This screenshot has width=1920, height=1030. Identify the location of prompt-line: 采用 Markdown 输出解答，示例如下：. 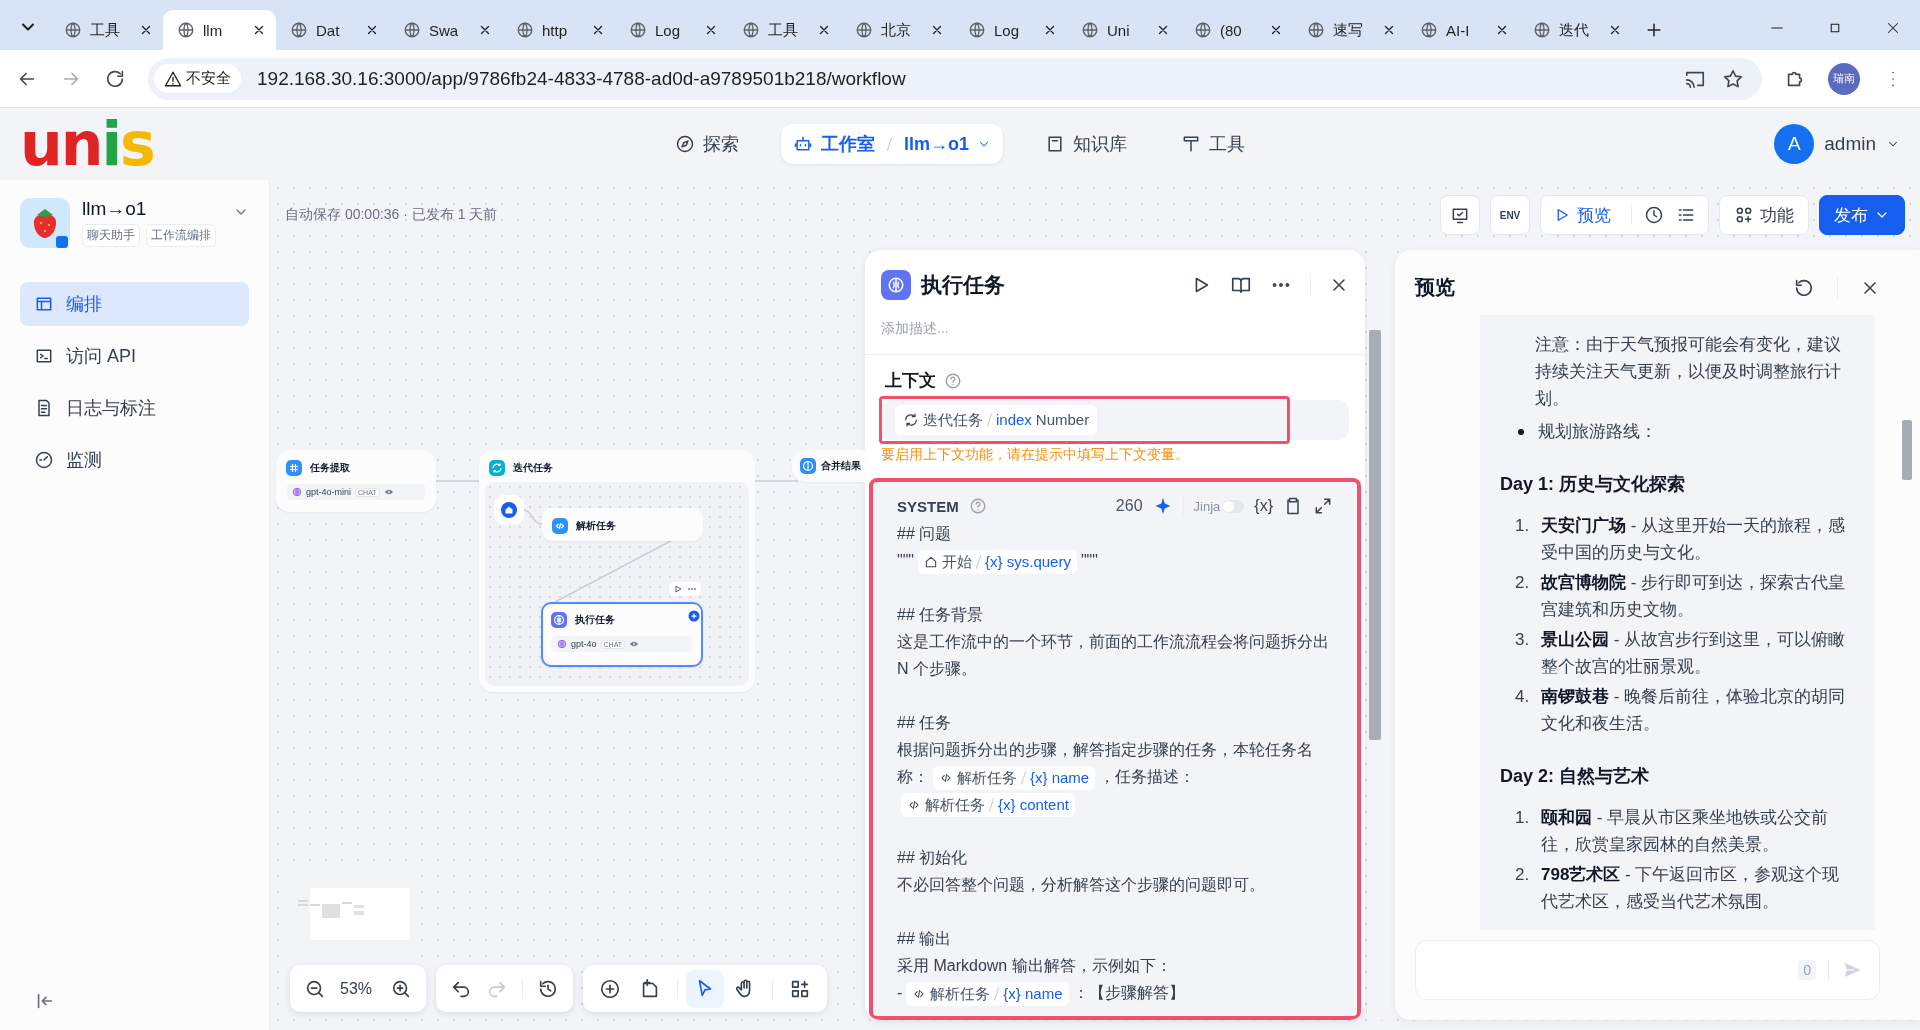
(1035, 966).